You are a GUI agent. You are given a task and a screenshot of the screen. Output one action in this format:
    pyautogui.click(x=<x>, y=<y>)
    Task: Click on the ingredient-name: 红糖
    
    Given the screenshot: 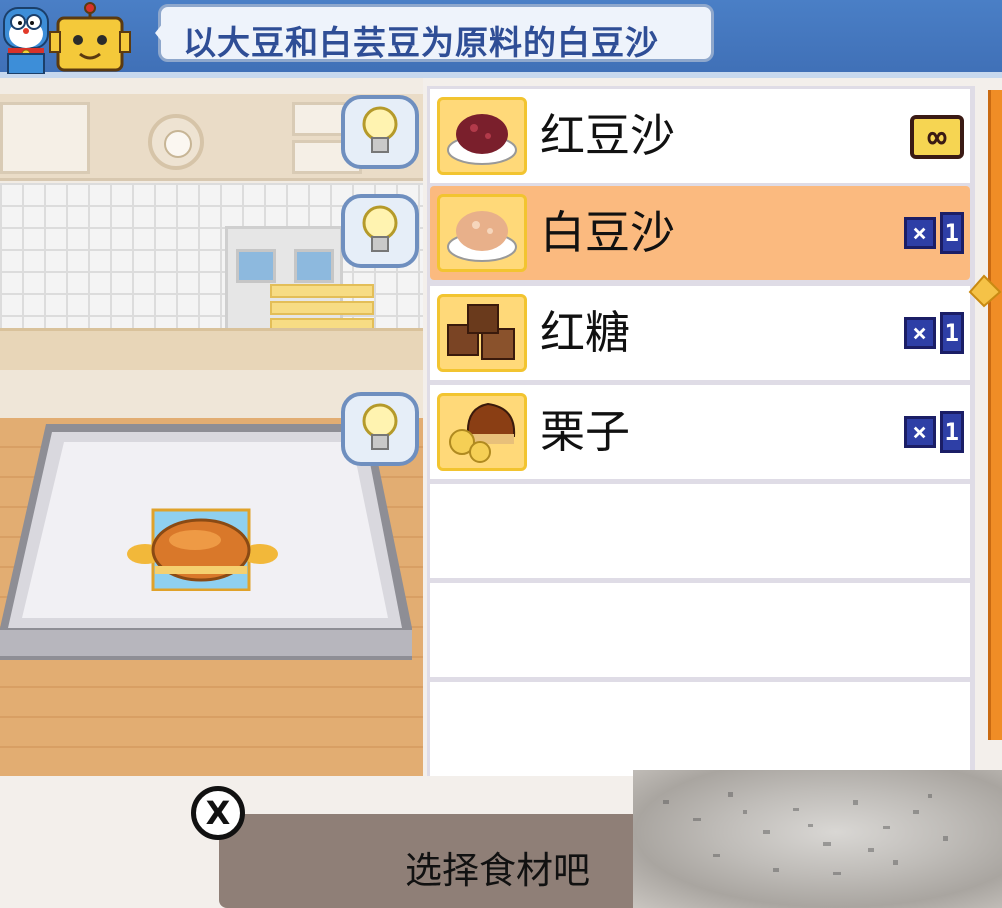 What is the action you would take?
    pyautogui.click(x=585, y=332)
    